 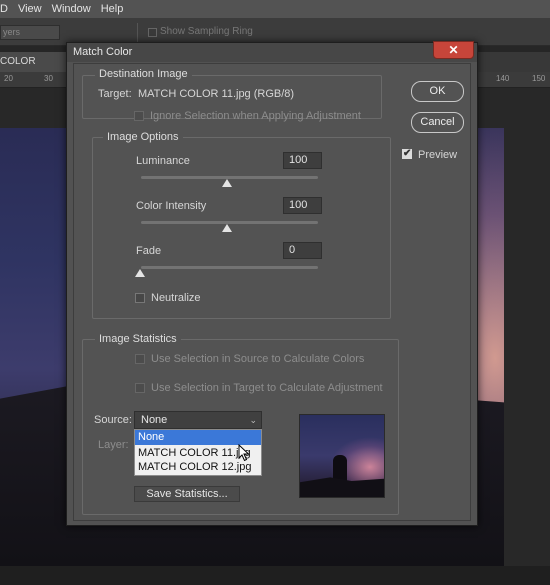 I want to click on menu-item-view: View, so click(x=30, y=9).